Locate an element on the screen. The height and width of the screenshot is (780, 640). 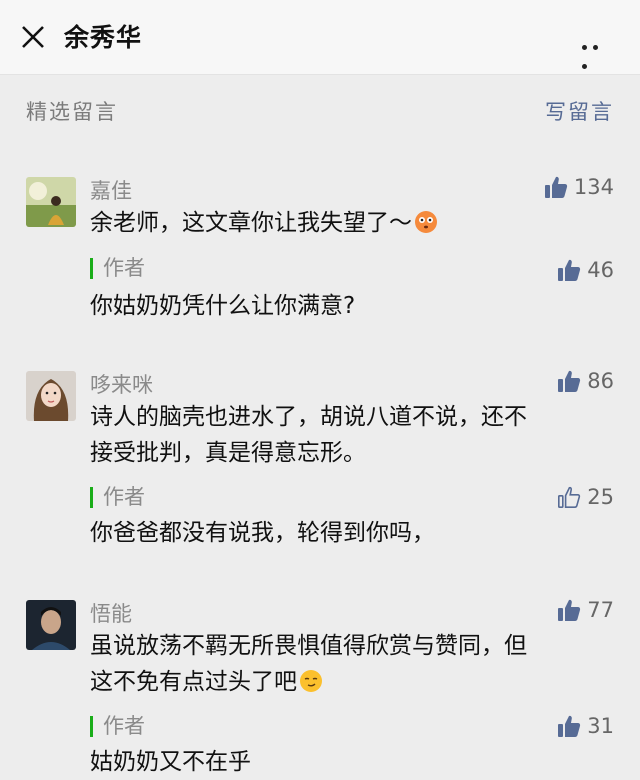
thumbs-up-outline-icon is located at coordinates (569, 497).